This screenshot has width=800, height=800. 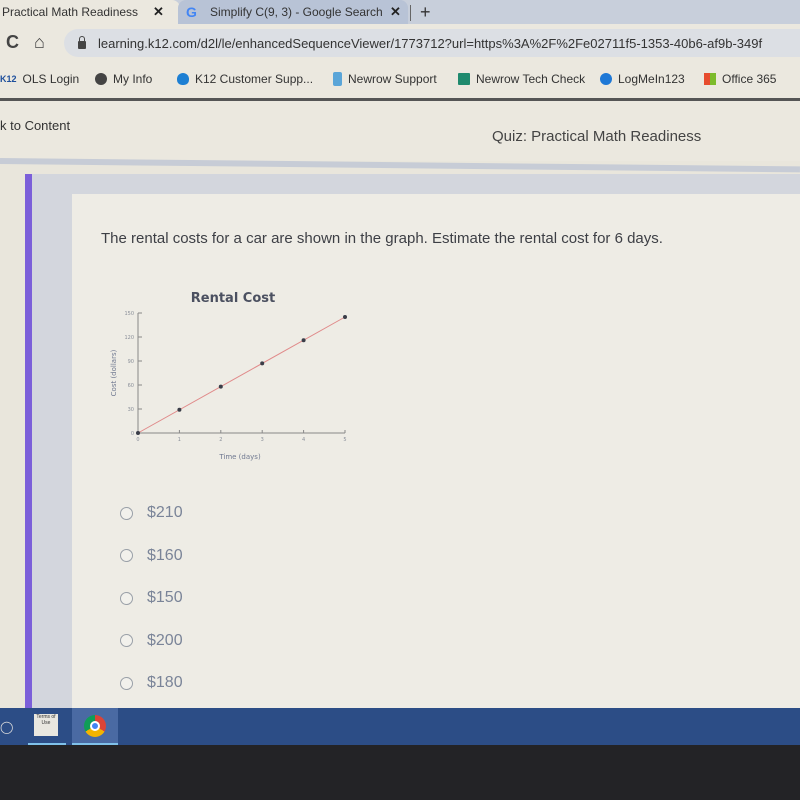 What do you see at coordinates (464, 79) in the screenshot?
I see `newrow-check-icon` at bounding box center [464, 79].